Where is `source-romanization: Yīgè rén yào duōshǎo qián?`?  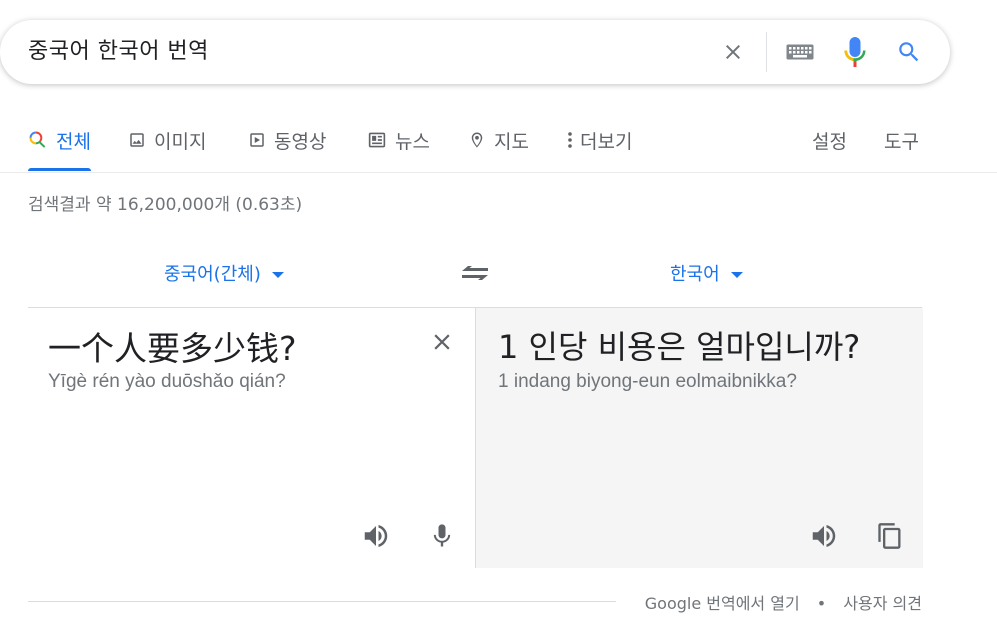 source-romanization: Yīgè rén yào duōshǎo qián? is located at coordinates (167, 381).